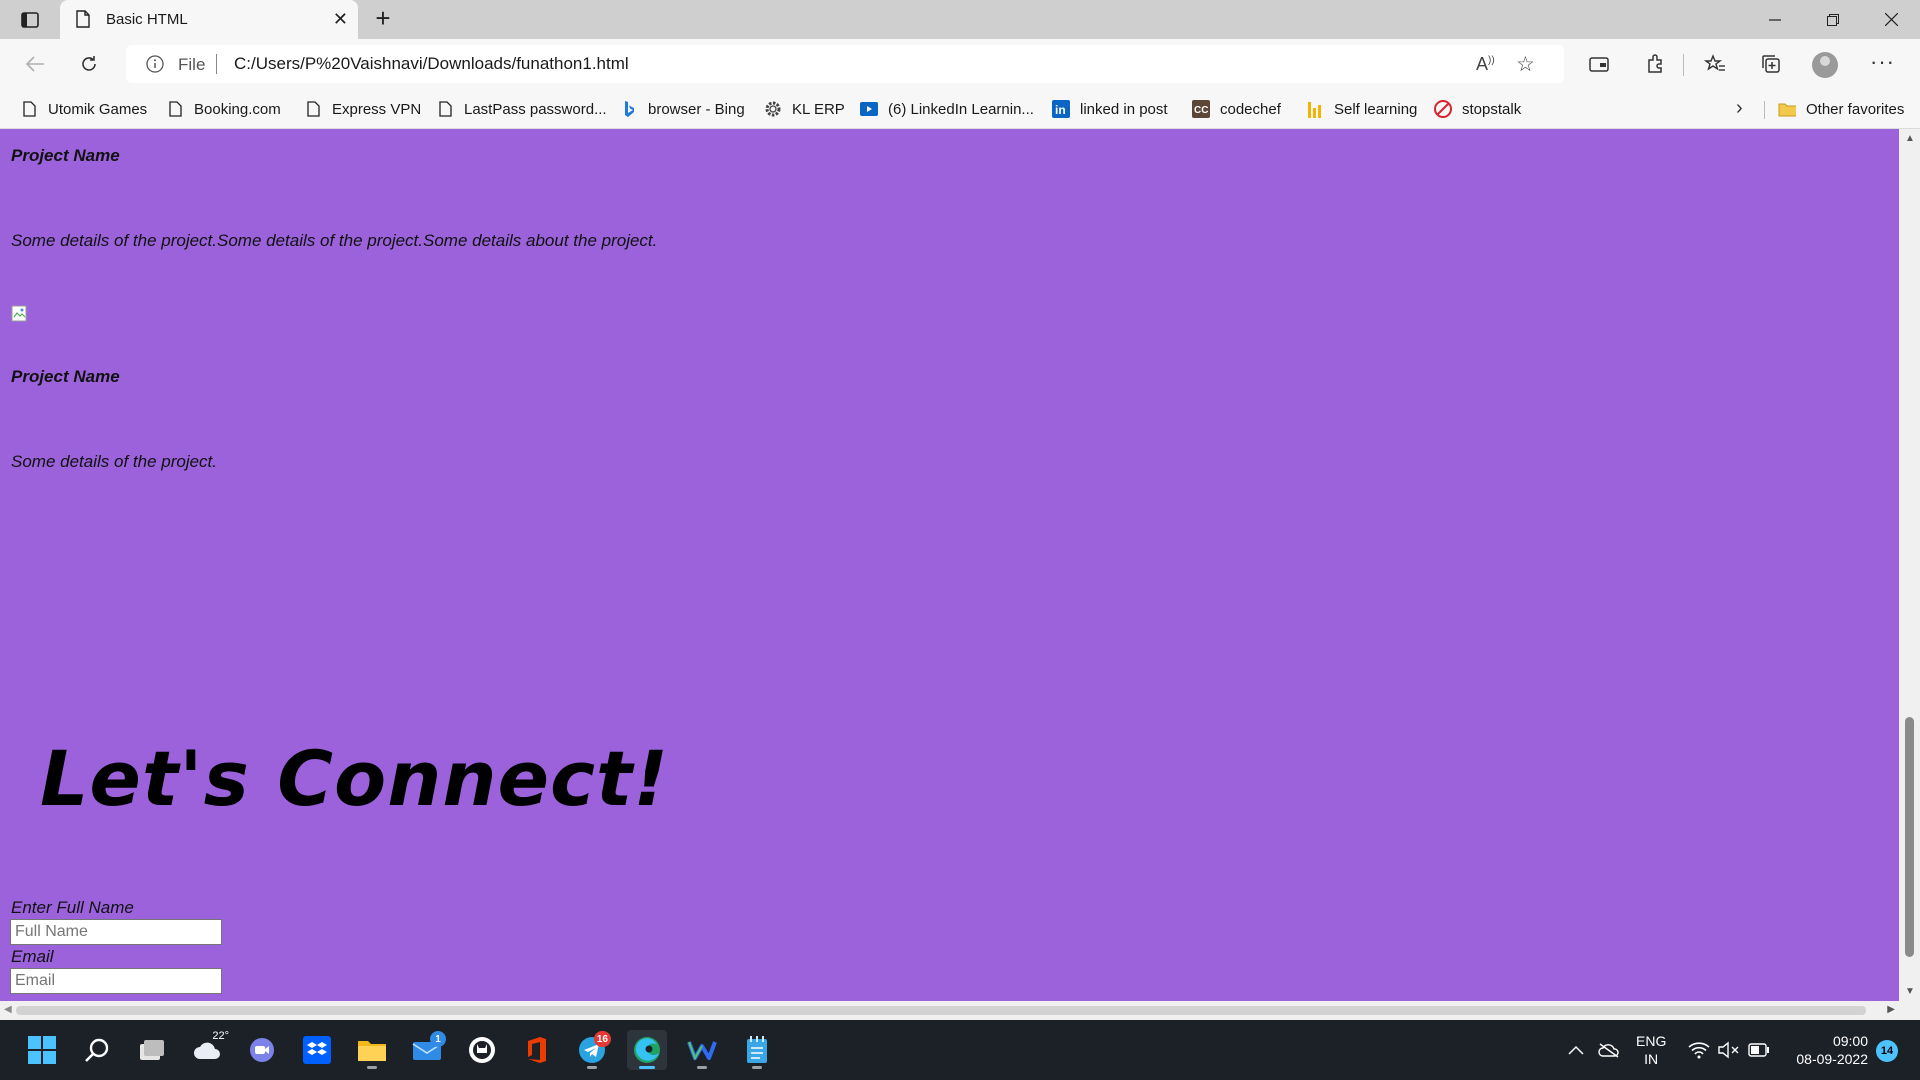 Image resolution: width=1920 pixels, height=1080 pixels. Describe the element at coordinates (317, 1050) in the screenshot. I see `dropbox-app` at that location.